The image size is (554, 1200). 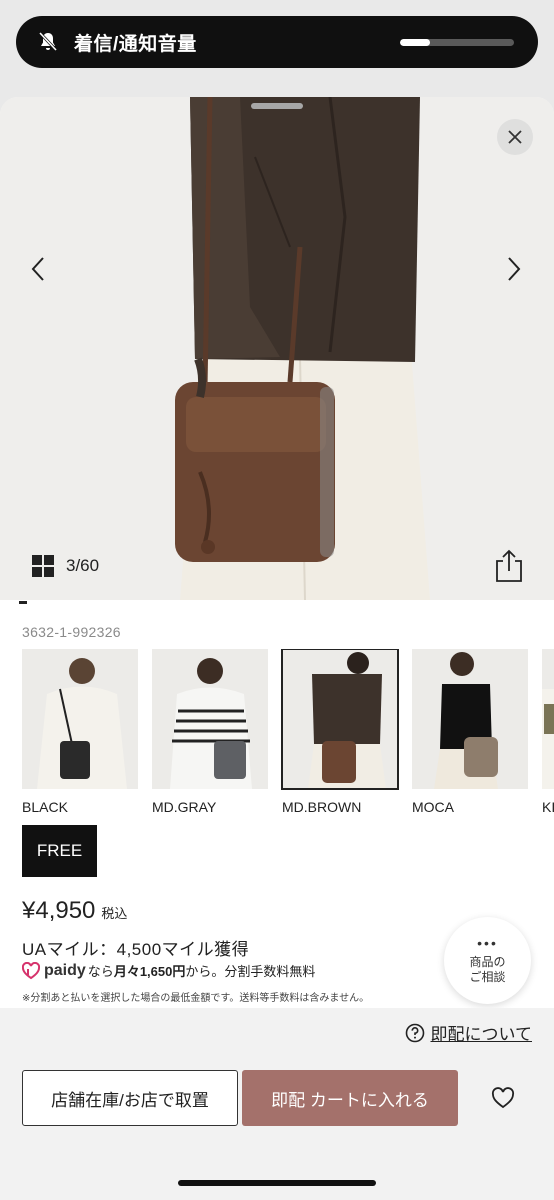 I want to click on add-to-cart-button: 即配 カートに入れる, so click(x=350, y=1098).